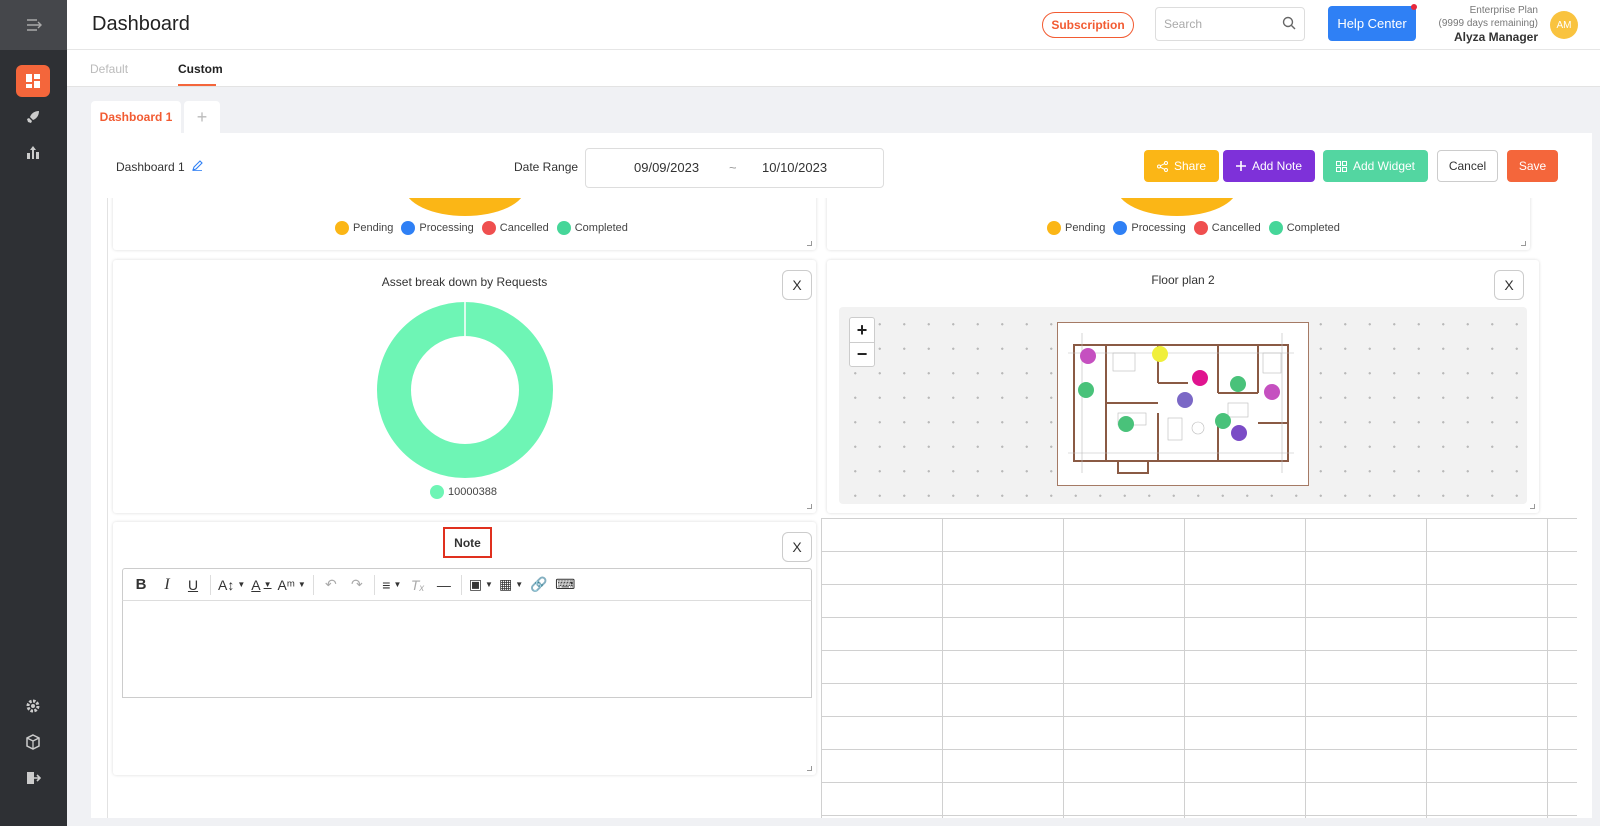 This screenshot has width=1600, height=826. I want to click on add-note-button: Add Note, so click(1269, 166).